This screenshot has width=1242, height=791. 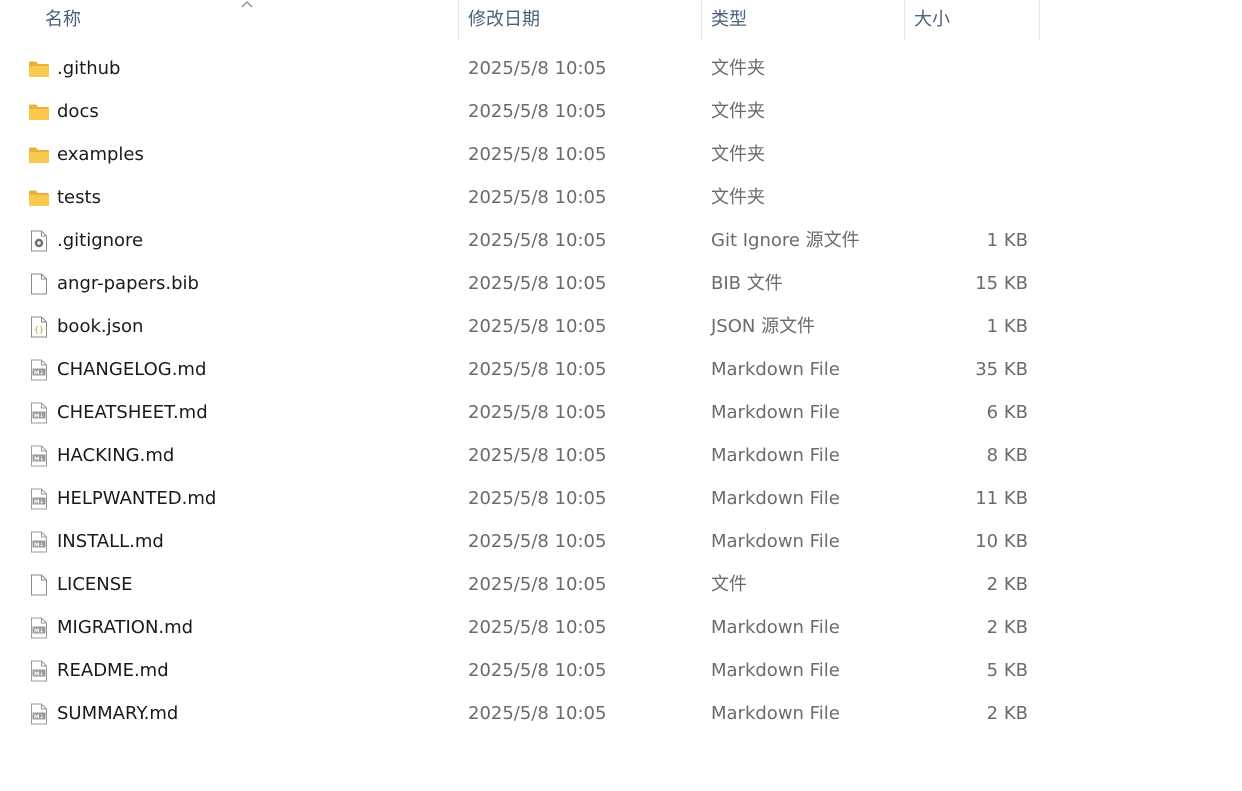 What do you see at coordinates (1001, 498) in the screenshot?
I see `file-size: 11 KB` at bounding box center [1001, 498].